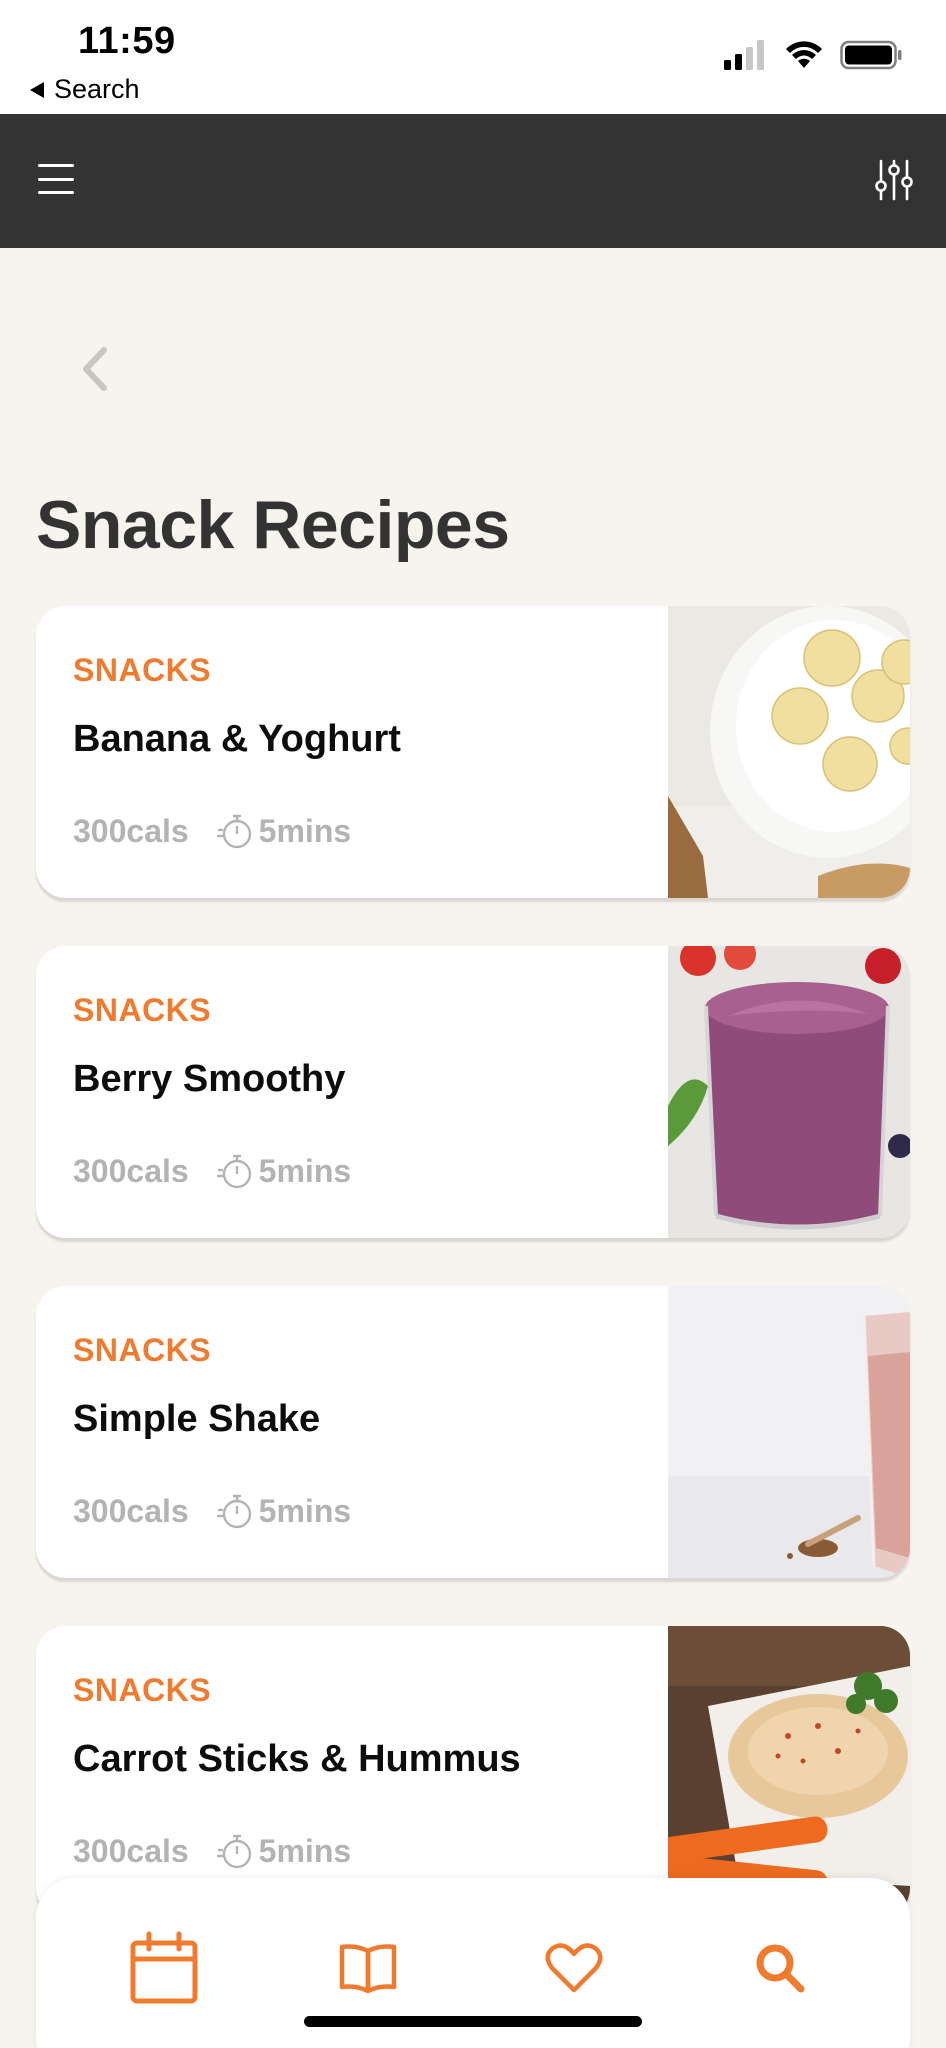 This screenshot has width=946, height=2048. Describe the element at coordinates (789, 1092) in the screenshot. I see `berry-smoothie-image` at that location.